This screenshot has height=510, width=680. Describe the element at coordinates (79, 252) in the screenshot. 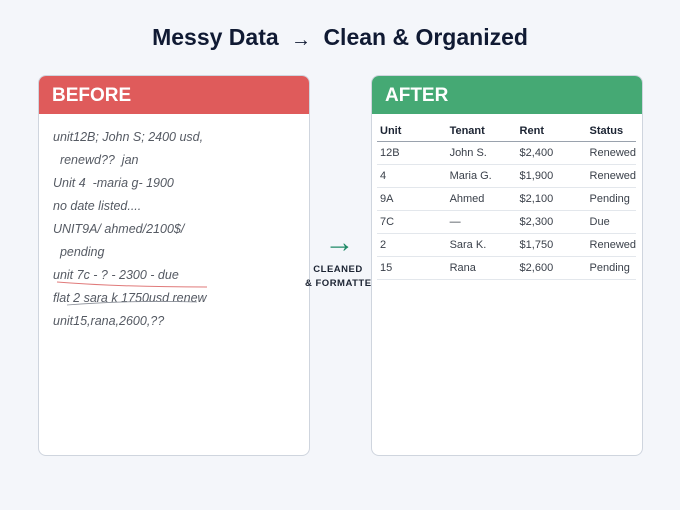

I see `messy-line: pending` at that location.